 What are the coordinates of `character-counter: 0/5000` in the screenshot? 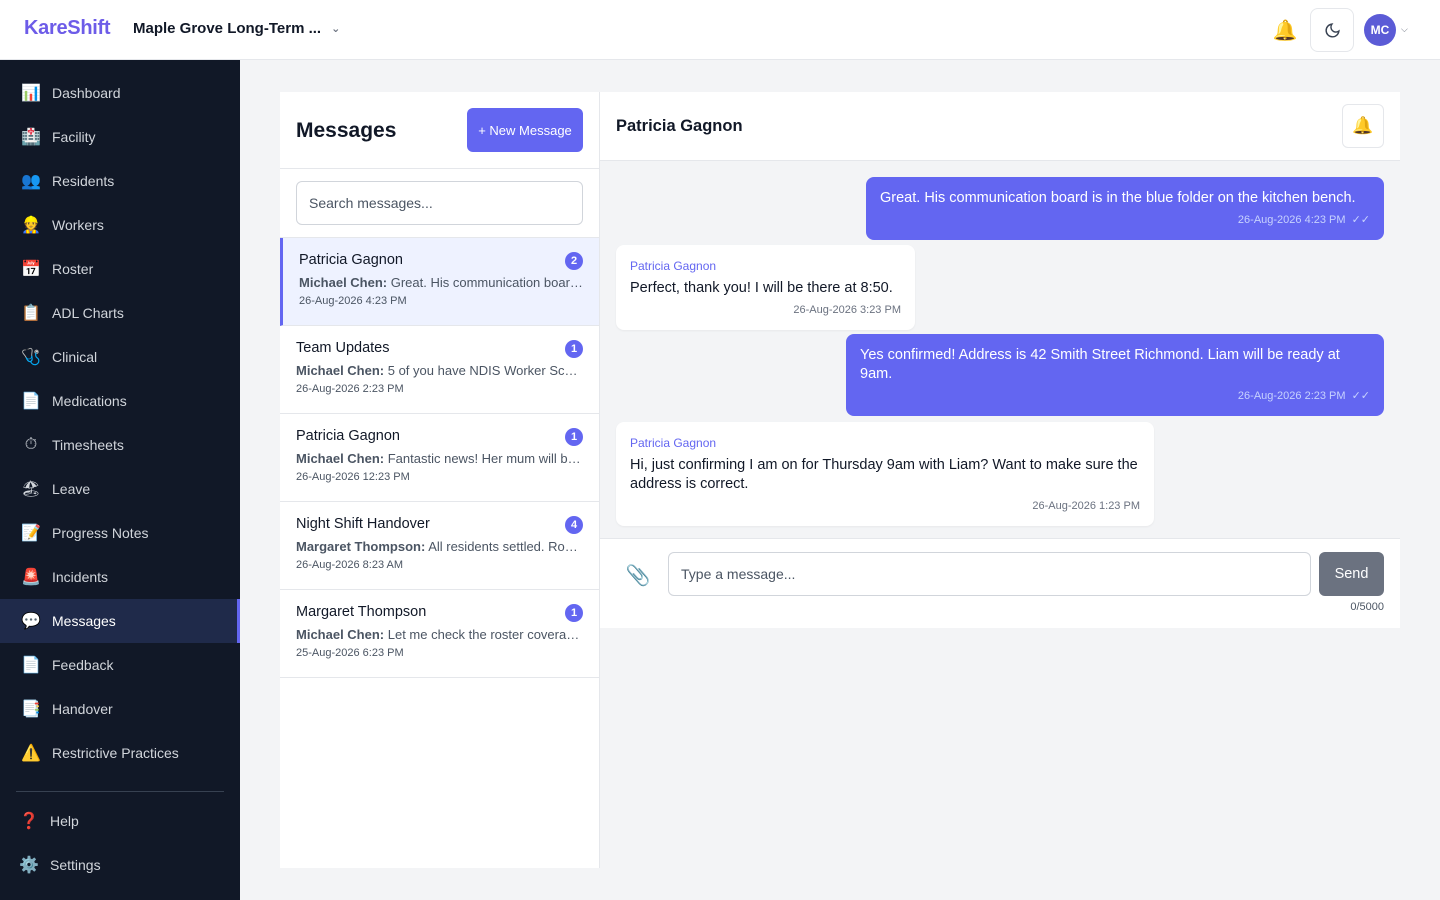 It's located at (1367, 607).